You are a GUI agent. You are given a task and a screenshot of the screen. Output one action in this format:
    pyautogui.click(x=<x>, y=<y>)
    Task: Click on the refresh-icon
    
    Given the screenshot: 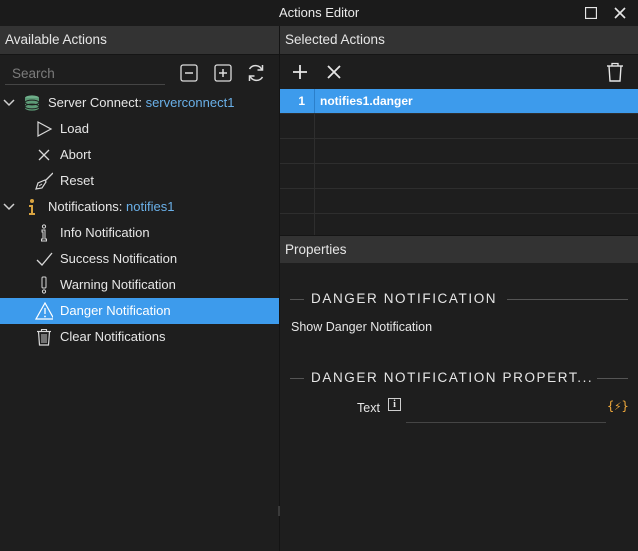 What is the action you would take?
    pyautogui.click(x=256, y=73)
    